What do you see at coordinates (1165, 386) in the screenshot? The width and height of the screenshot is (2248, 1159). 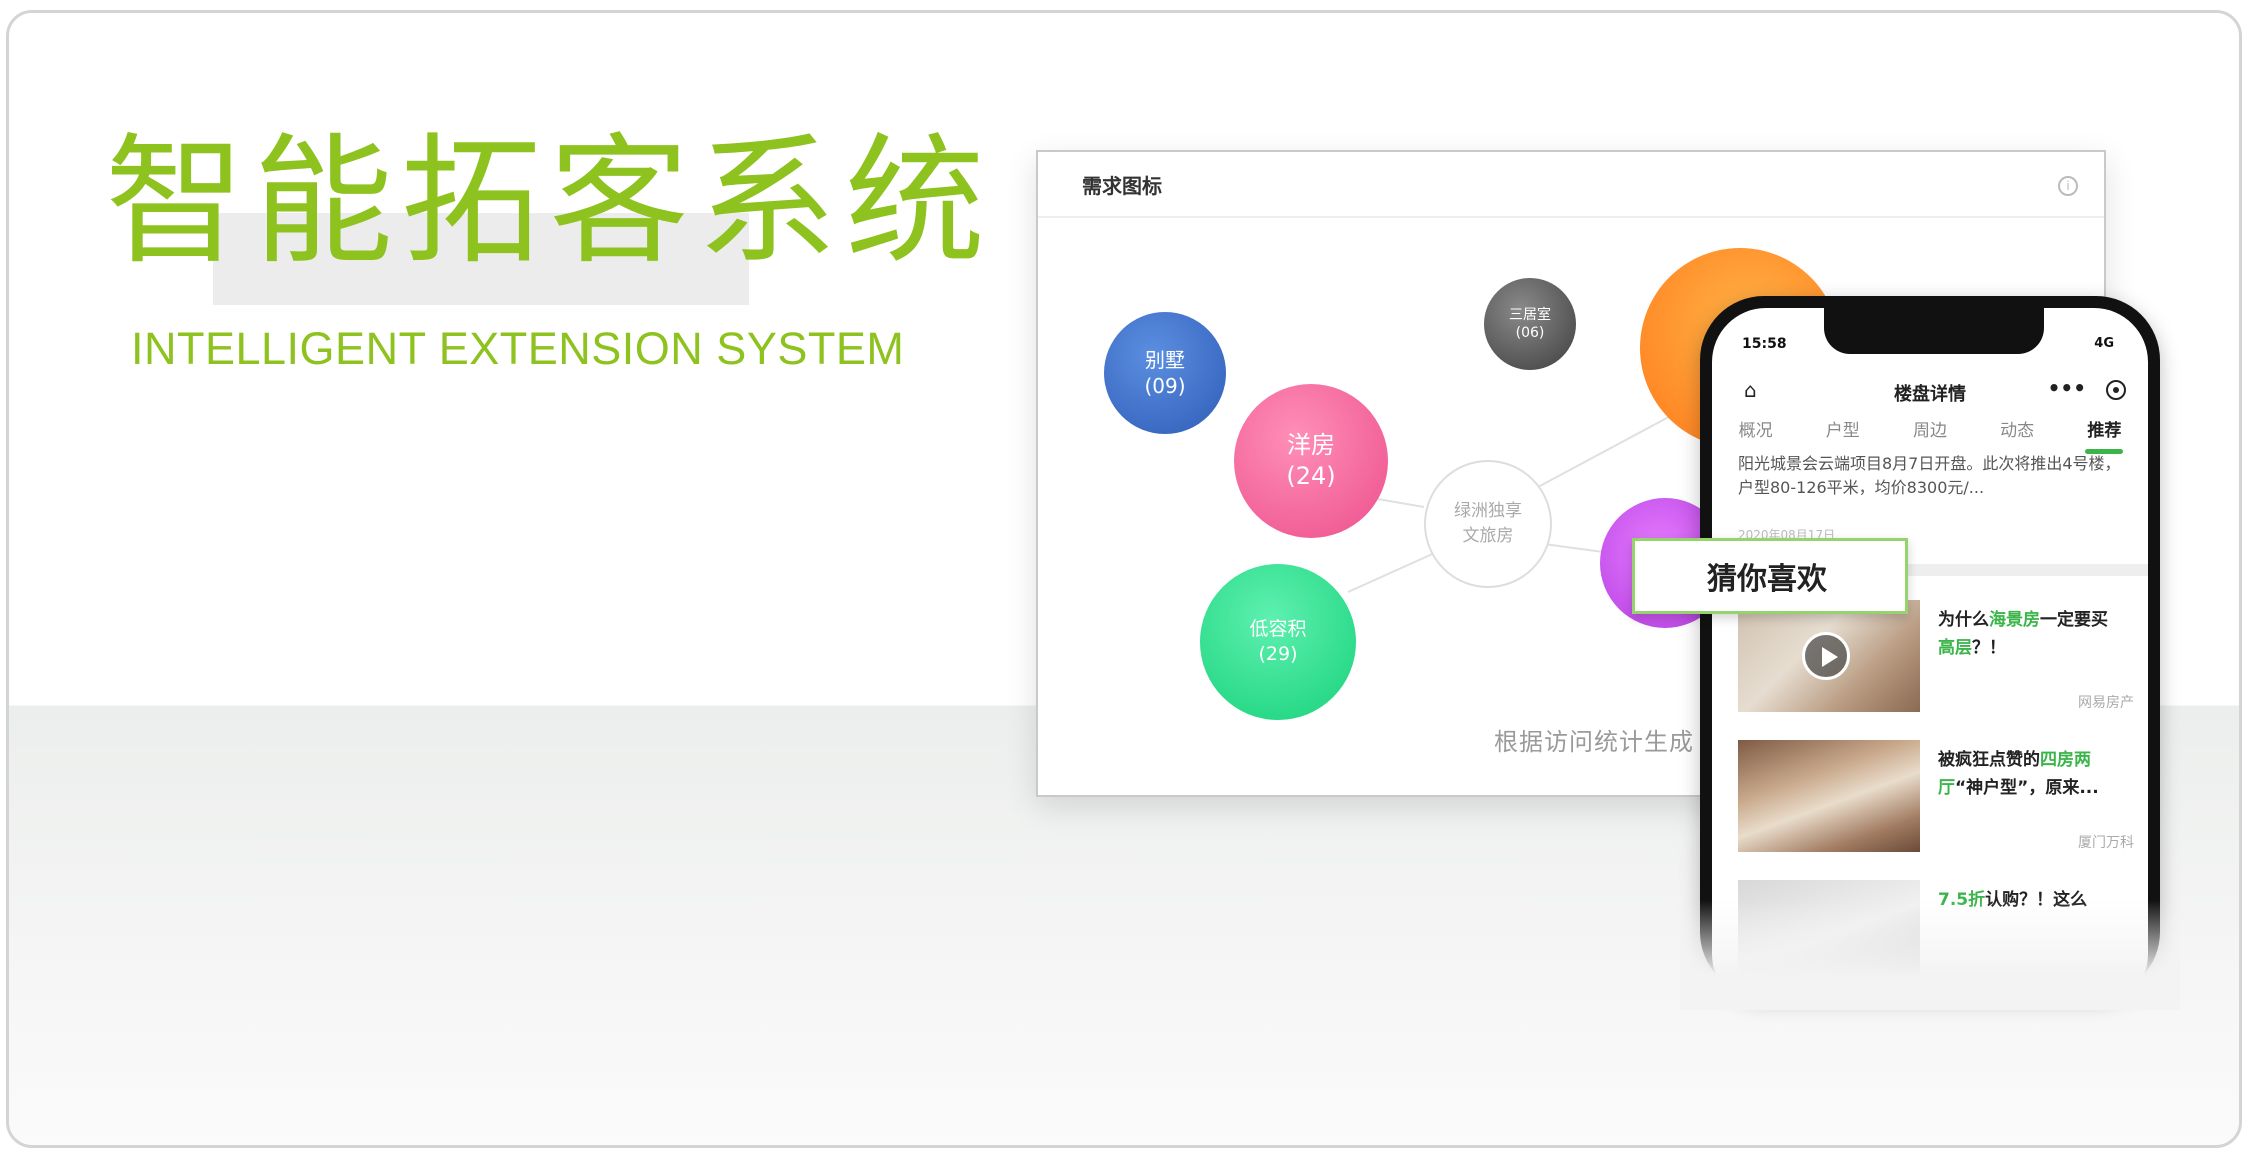 I see `bubble-count: (09)` at bounding box center [1165, 386].